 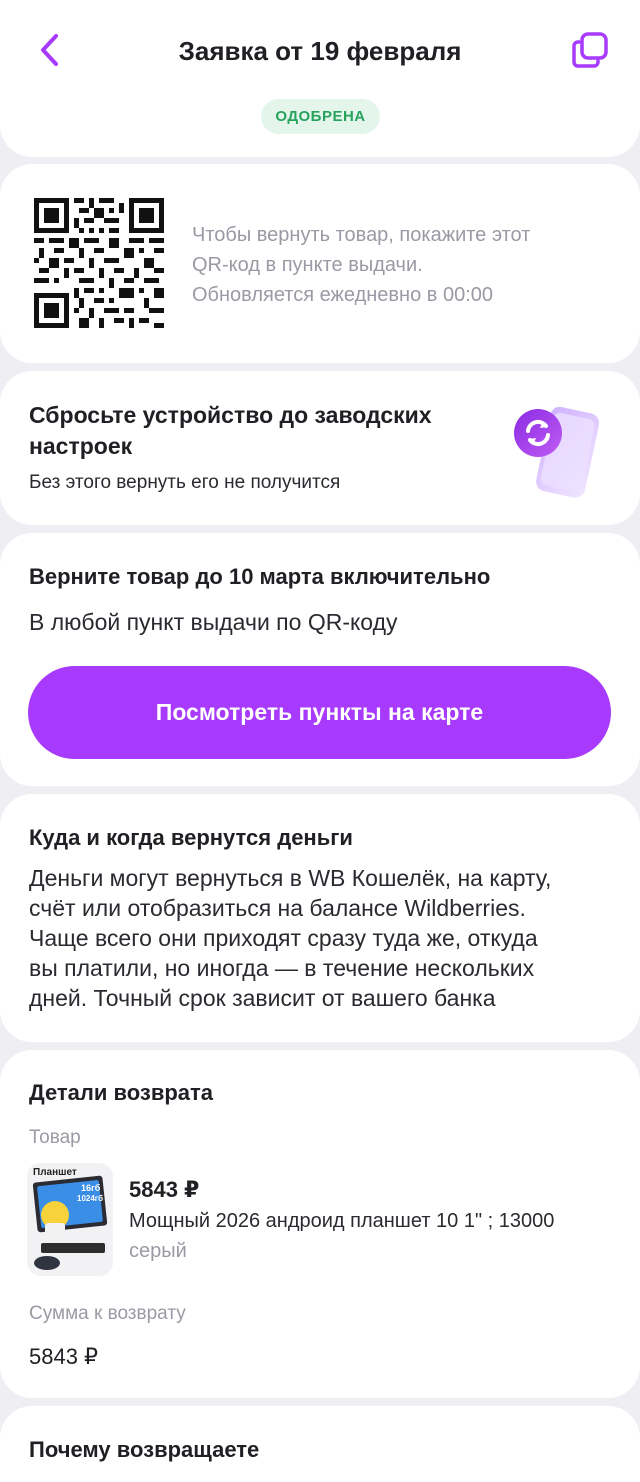 I want to click on return-details-title: Детали возврата, so click(x=121, y=1092).